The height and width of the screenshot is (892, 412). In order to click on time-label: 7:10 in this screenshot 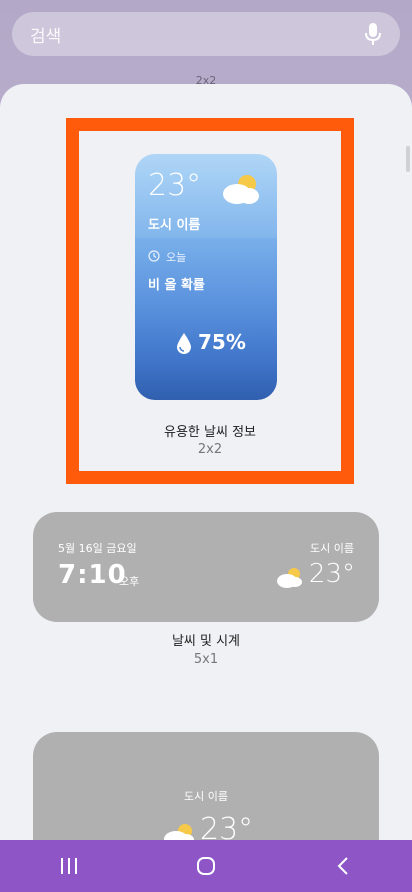, I will do `click(92, 575)`.